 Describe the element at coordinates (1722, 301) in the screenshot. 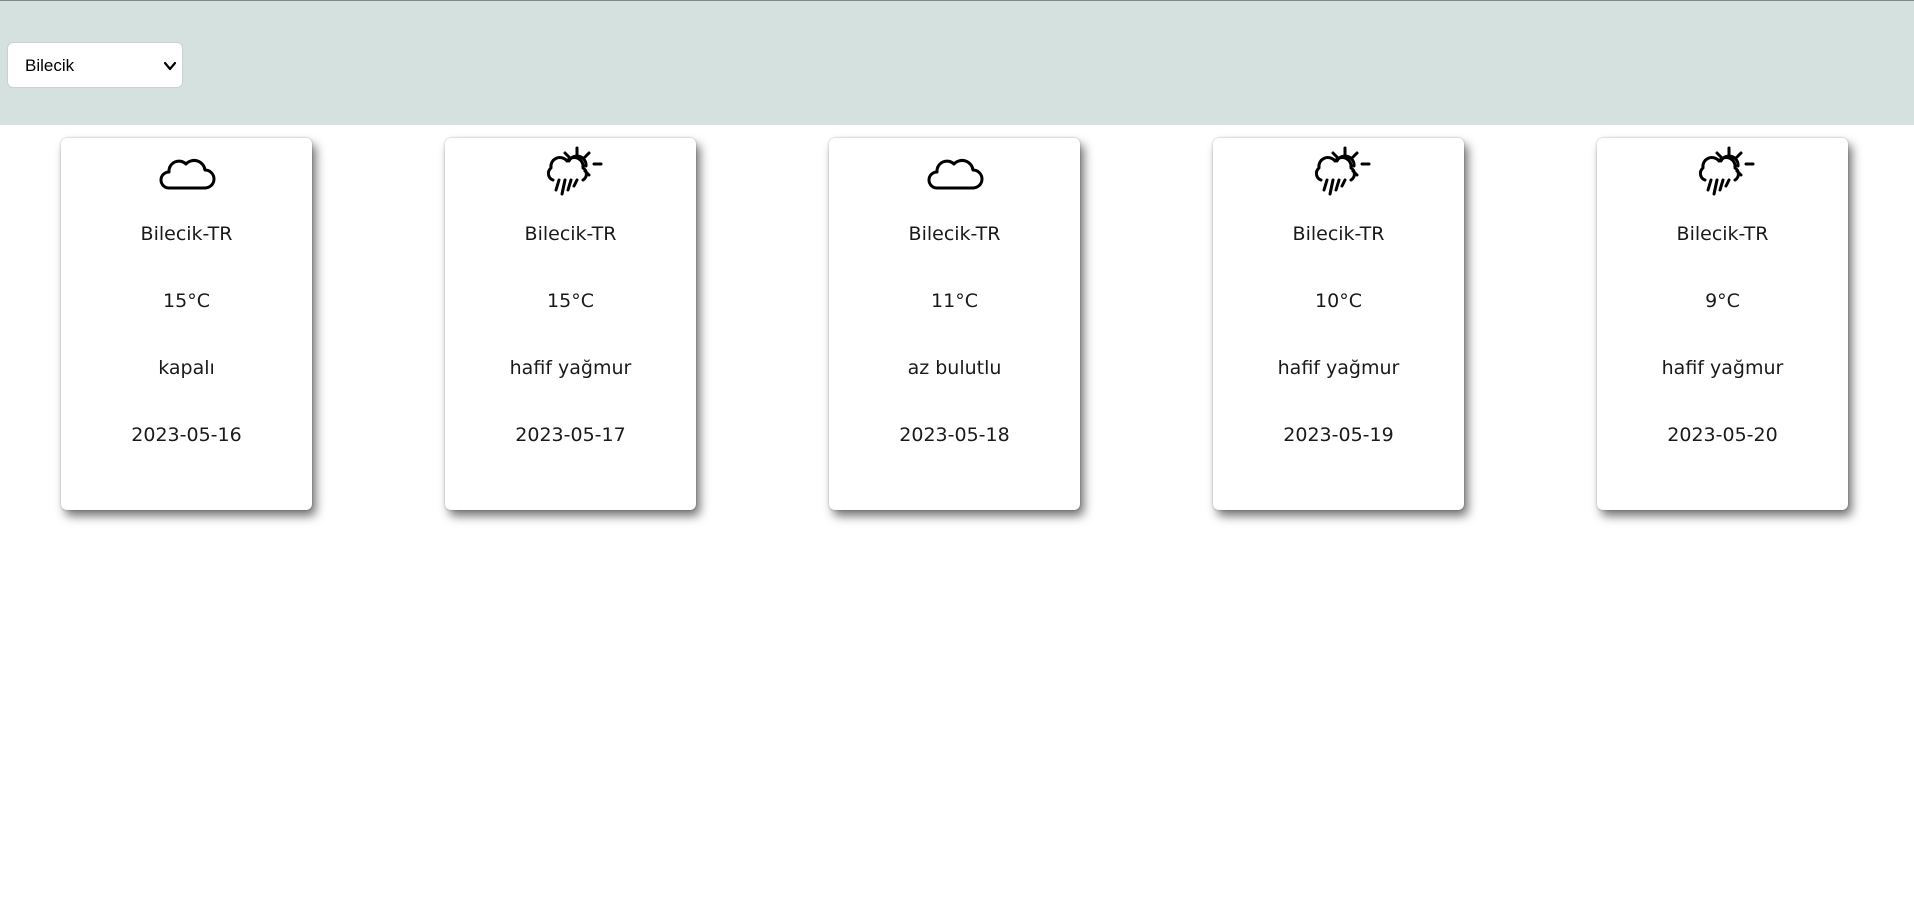

I see `card-temperature: 9°C` at that location.